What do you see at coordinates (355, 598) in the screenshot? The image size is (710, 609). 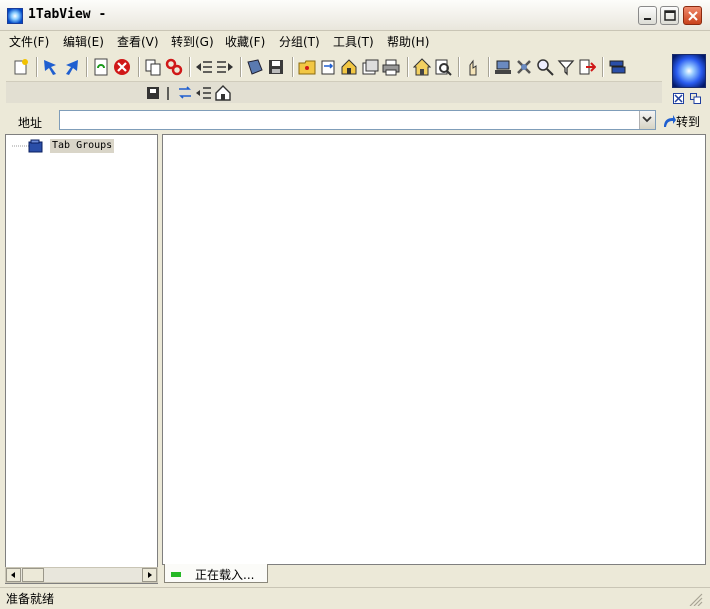 I see `status-bar: 准备就绪` at bounding box center [355, 598].